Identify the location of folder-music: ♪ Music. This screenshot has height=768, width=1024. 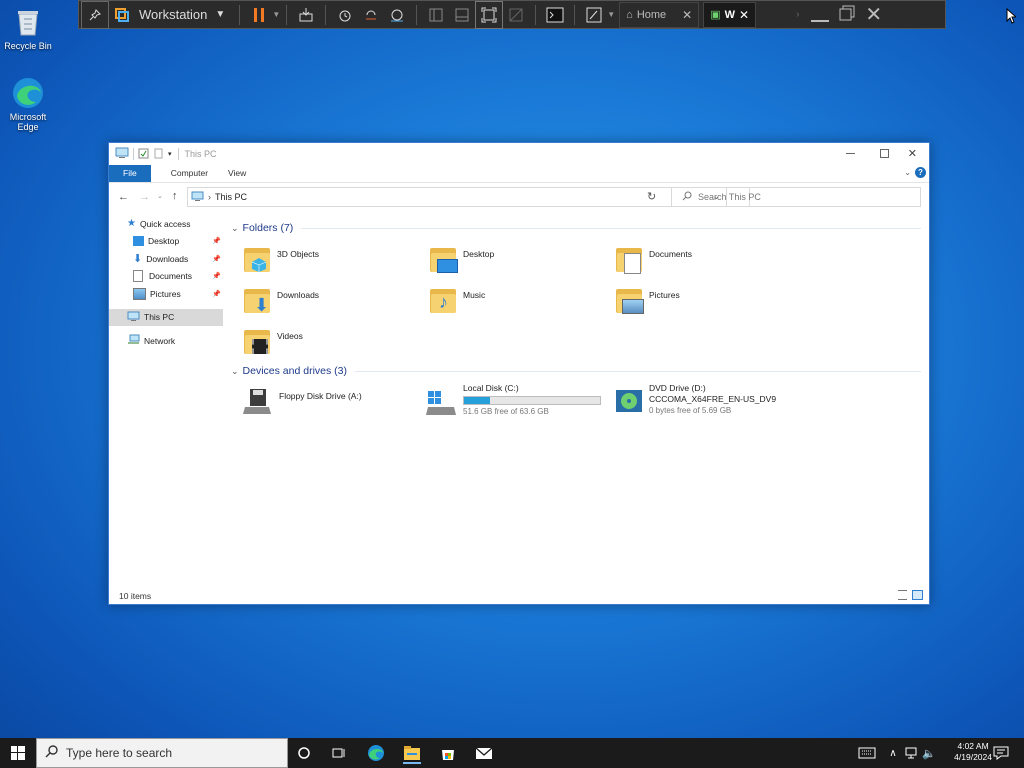
(457, 300).